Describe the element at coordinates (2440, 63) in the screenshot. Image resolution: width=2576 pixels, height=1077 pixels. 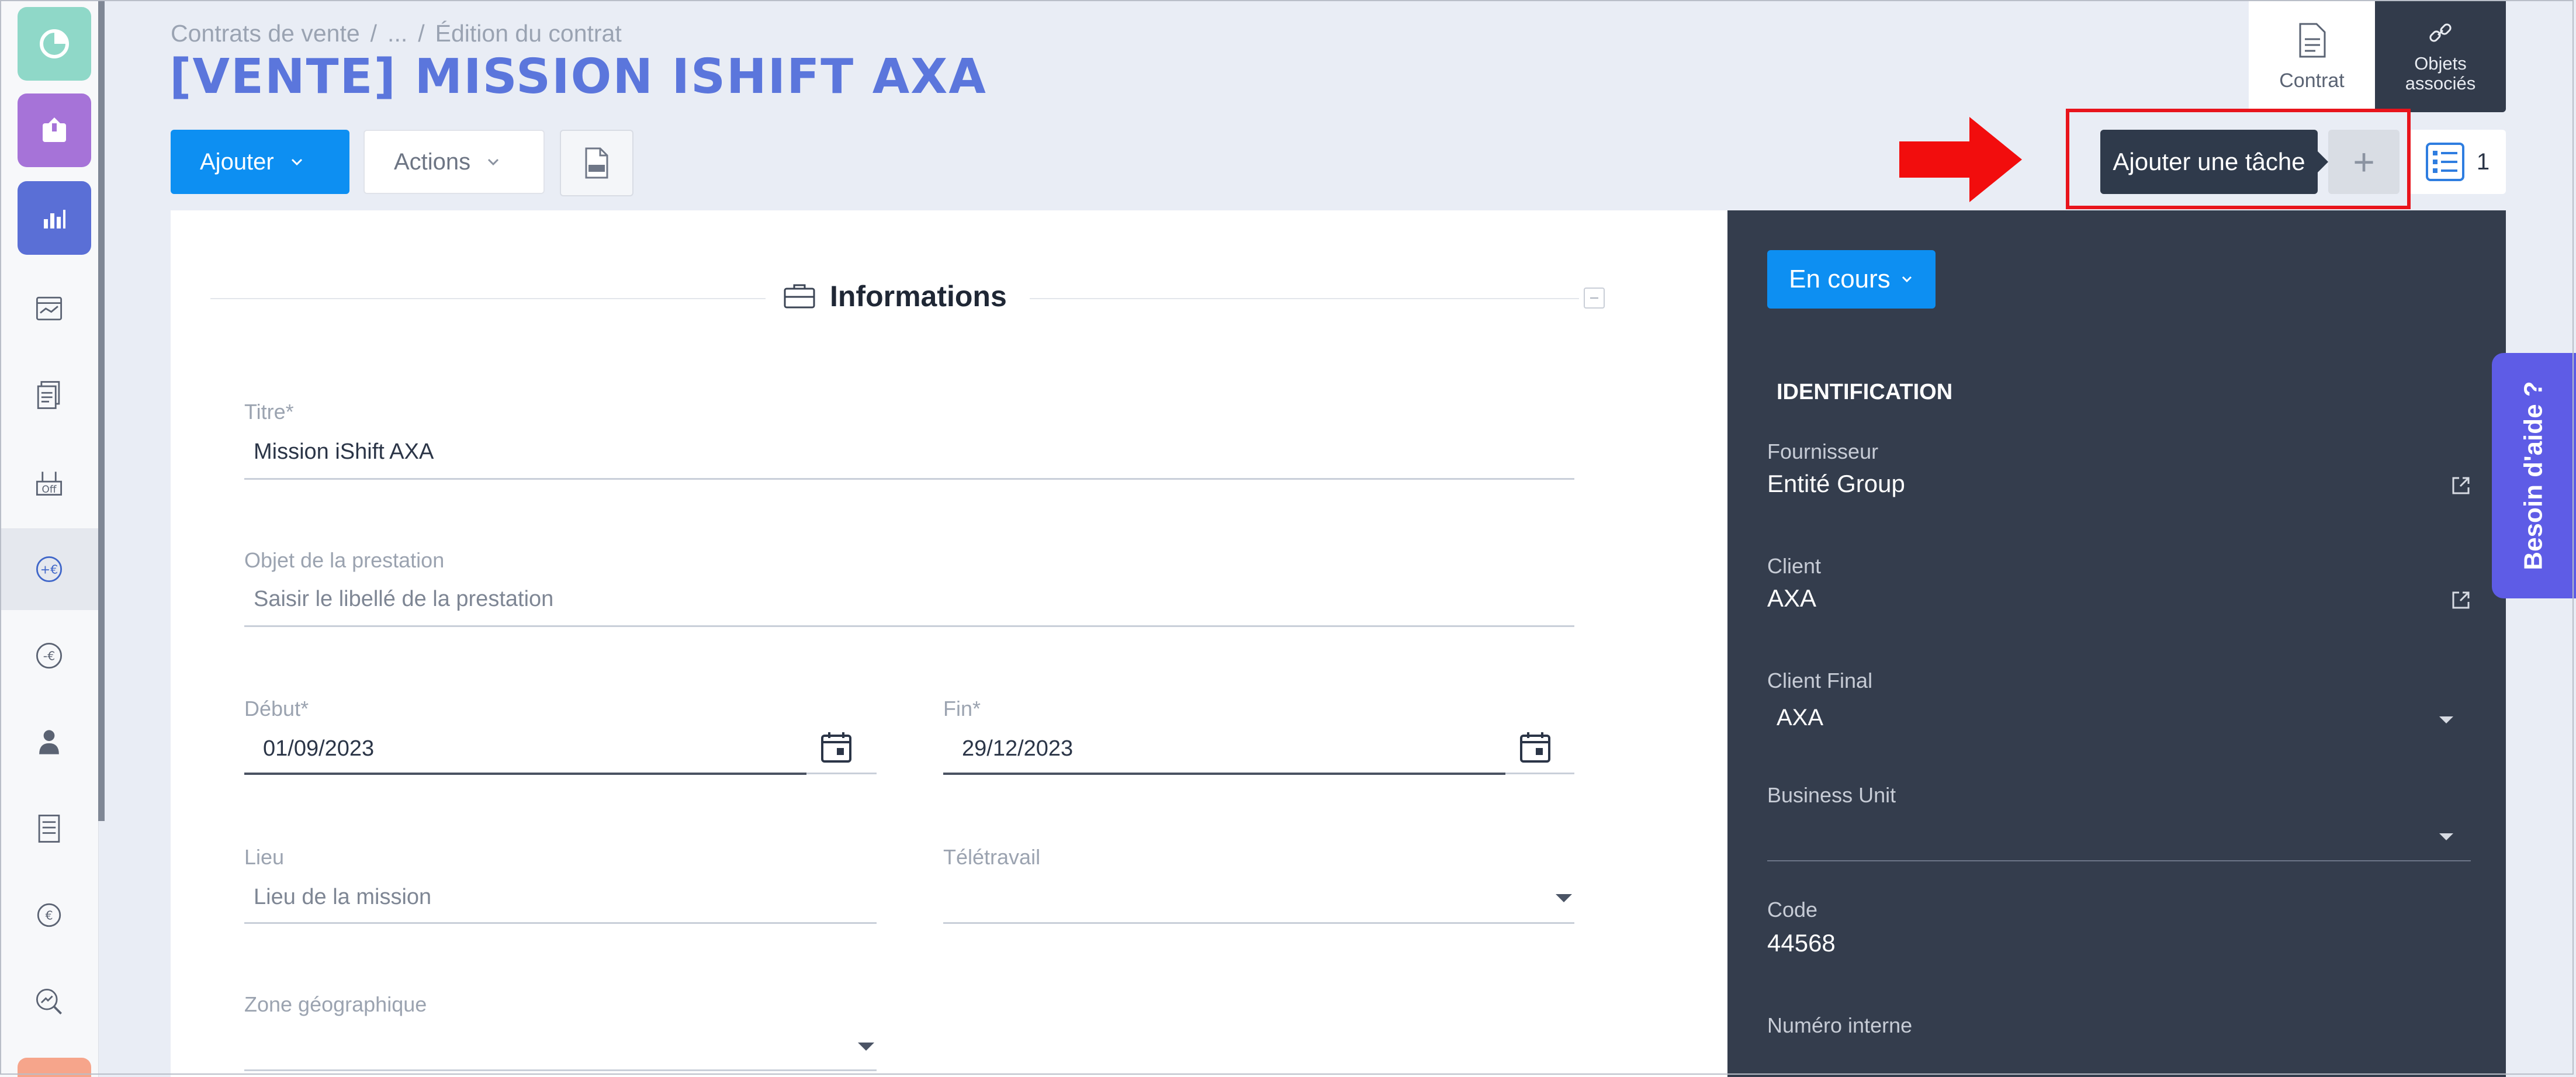
I see `tab-objets-label-line1: Objets` at that location.